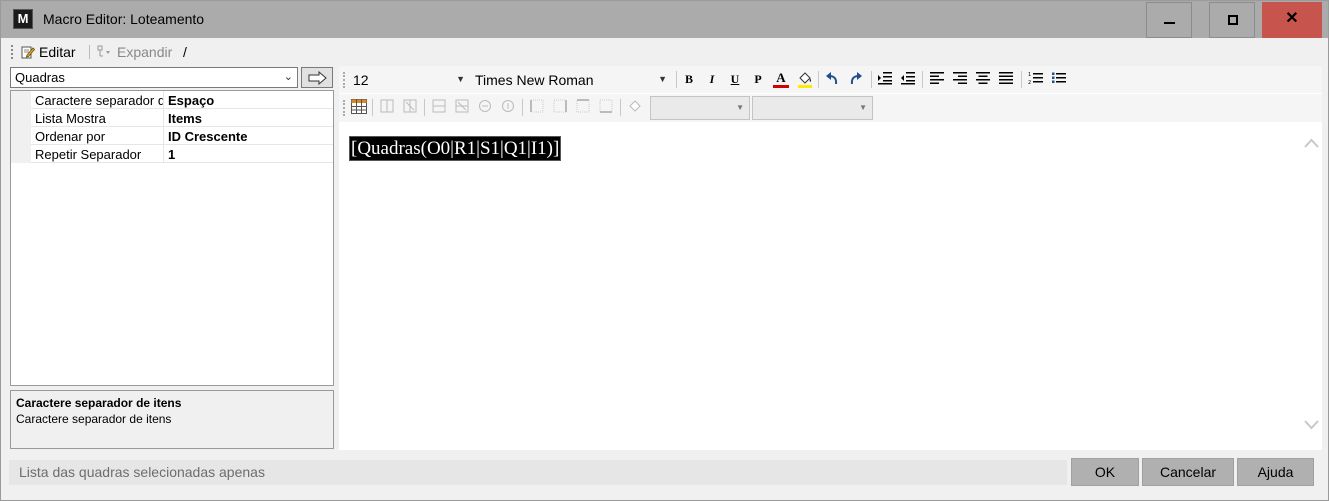  What do you see at coordinates (1188, 472) in the screenshot?
I see `cancel-button: Cancelar` at bounding box center [1188, 472].